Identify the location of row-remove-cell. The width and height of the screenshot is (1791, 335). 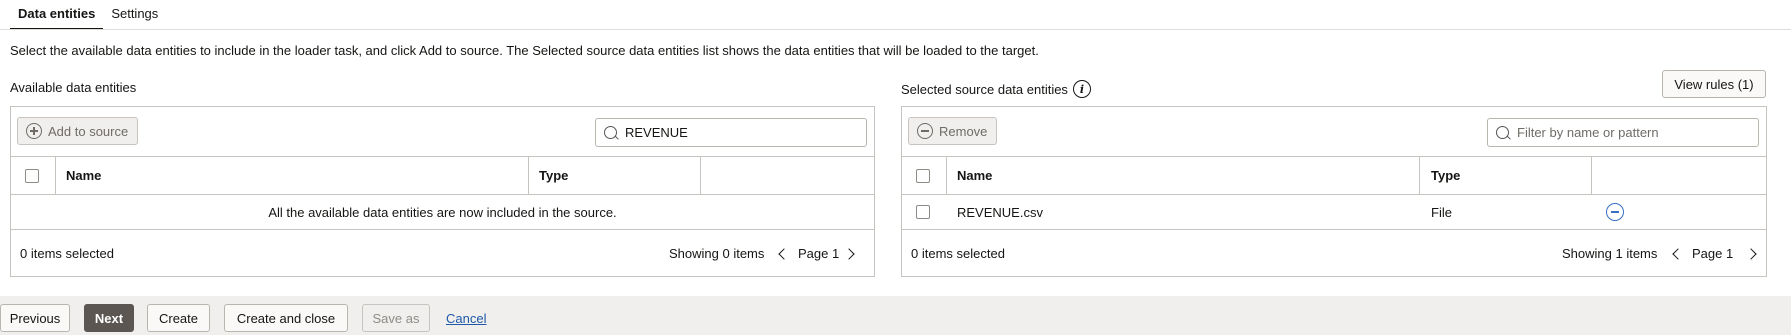
(1615, 212).